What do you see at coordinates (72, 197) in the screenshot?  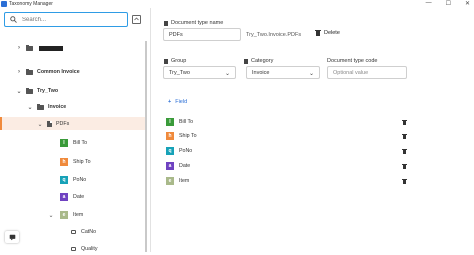 I see `tree-field-date: a Date` at bounding box center [72, 197].